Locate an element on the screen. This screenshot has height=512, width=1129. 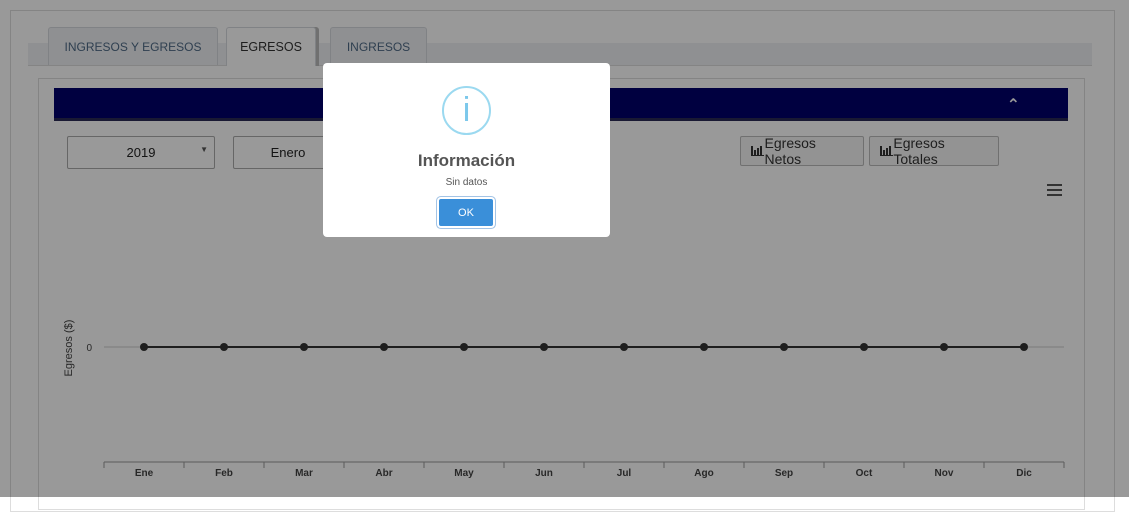
modal-text: Sin datos is located at coordinates (466, 182).